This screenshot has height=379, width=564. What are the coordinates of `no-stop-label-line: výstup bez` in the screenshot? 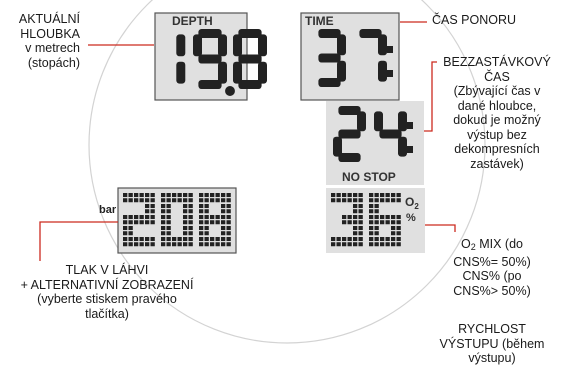 It's located at (497, 134).